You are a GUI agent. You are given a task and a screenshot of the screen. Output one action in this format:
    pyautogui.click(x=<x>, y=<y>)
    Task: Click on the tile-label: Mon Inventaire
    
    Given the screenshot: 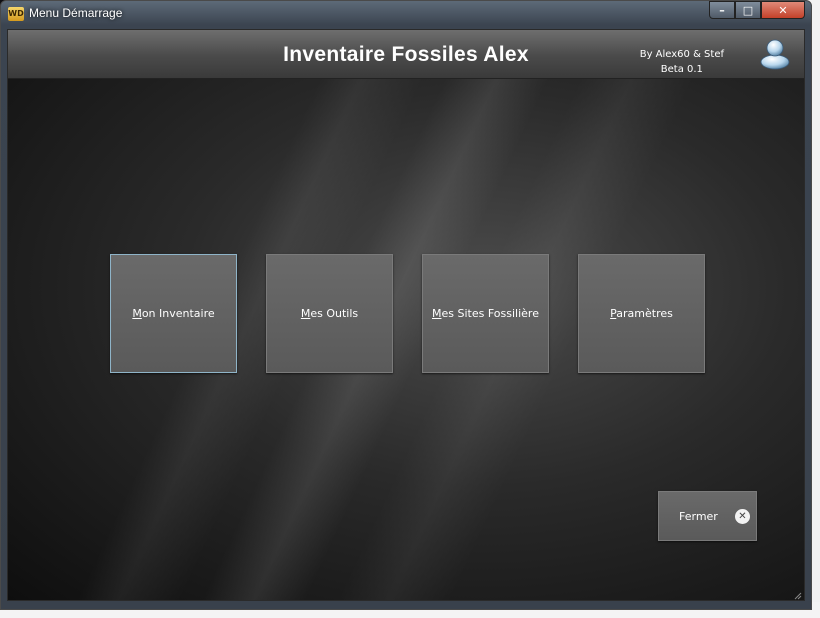 What is the action you would take?
    pyautogui.click(x=173, y=313)
    